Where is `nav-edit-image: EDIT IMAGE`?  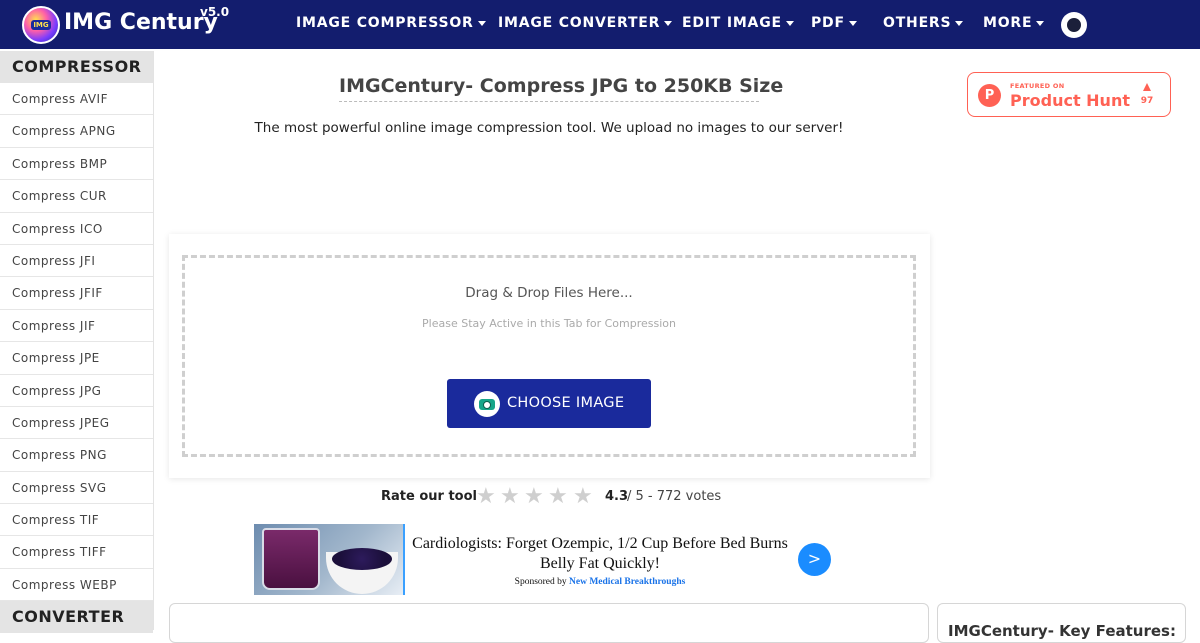 nav-edit-image: EDIT IMAGE is located at coordinates (738, 23).